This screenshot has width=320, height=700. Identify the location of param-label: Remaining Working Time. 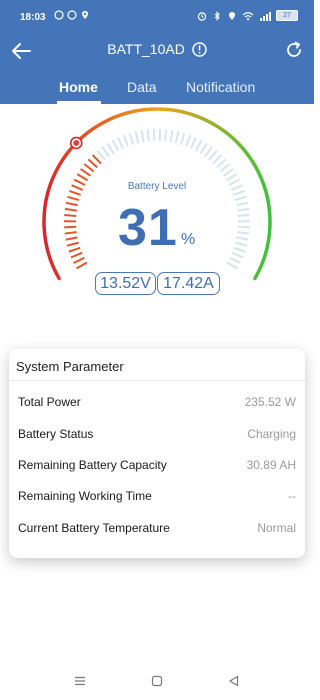
(85, 496).